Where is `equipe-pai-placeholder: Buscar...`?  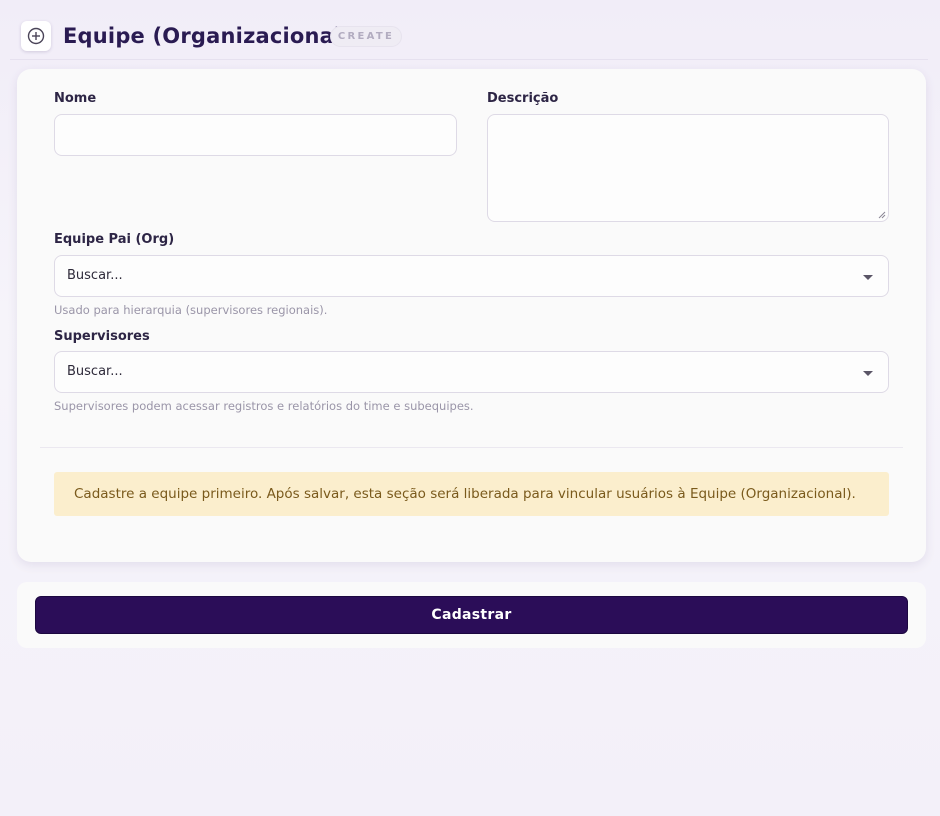 equipe-pai-placeholder: Buscar... is located at coordinates (95, 275).